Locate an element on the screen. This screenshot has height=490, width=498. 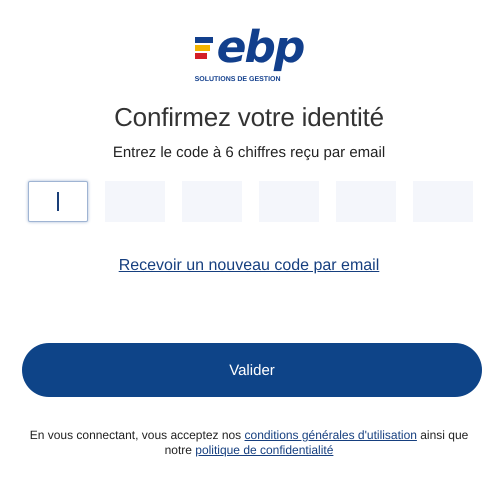
page-title: Confirmez votre identité is located at coordinates (249, 117).